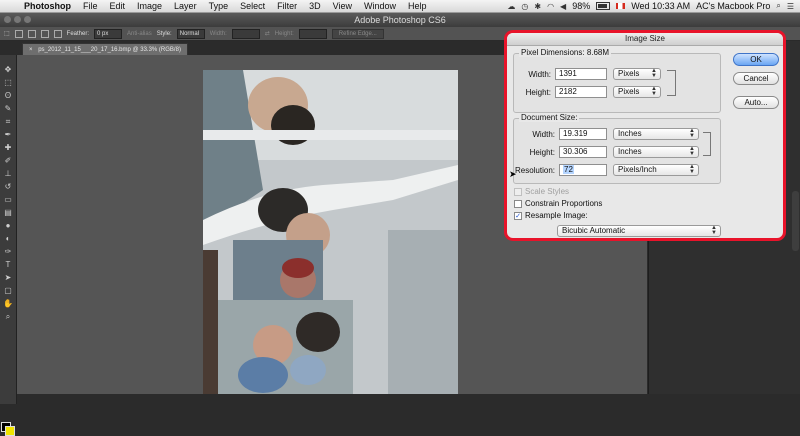 The width and height of the screenshot is (800, 436). Describe the element at coordinates (90, 6) in the screenshot. I see `menu-file: File` at that location.